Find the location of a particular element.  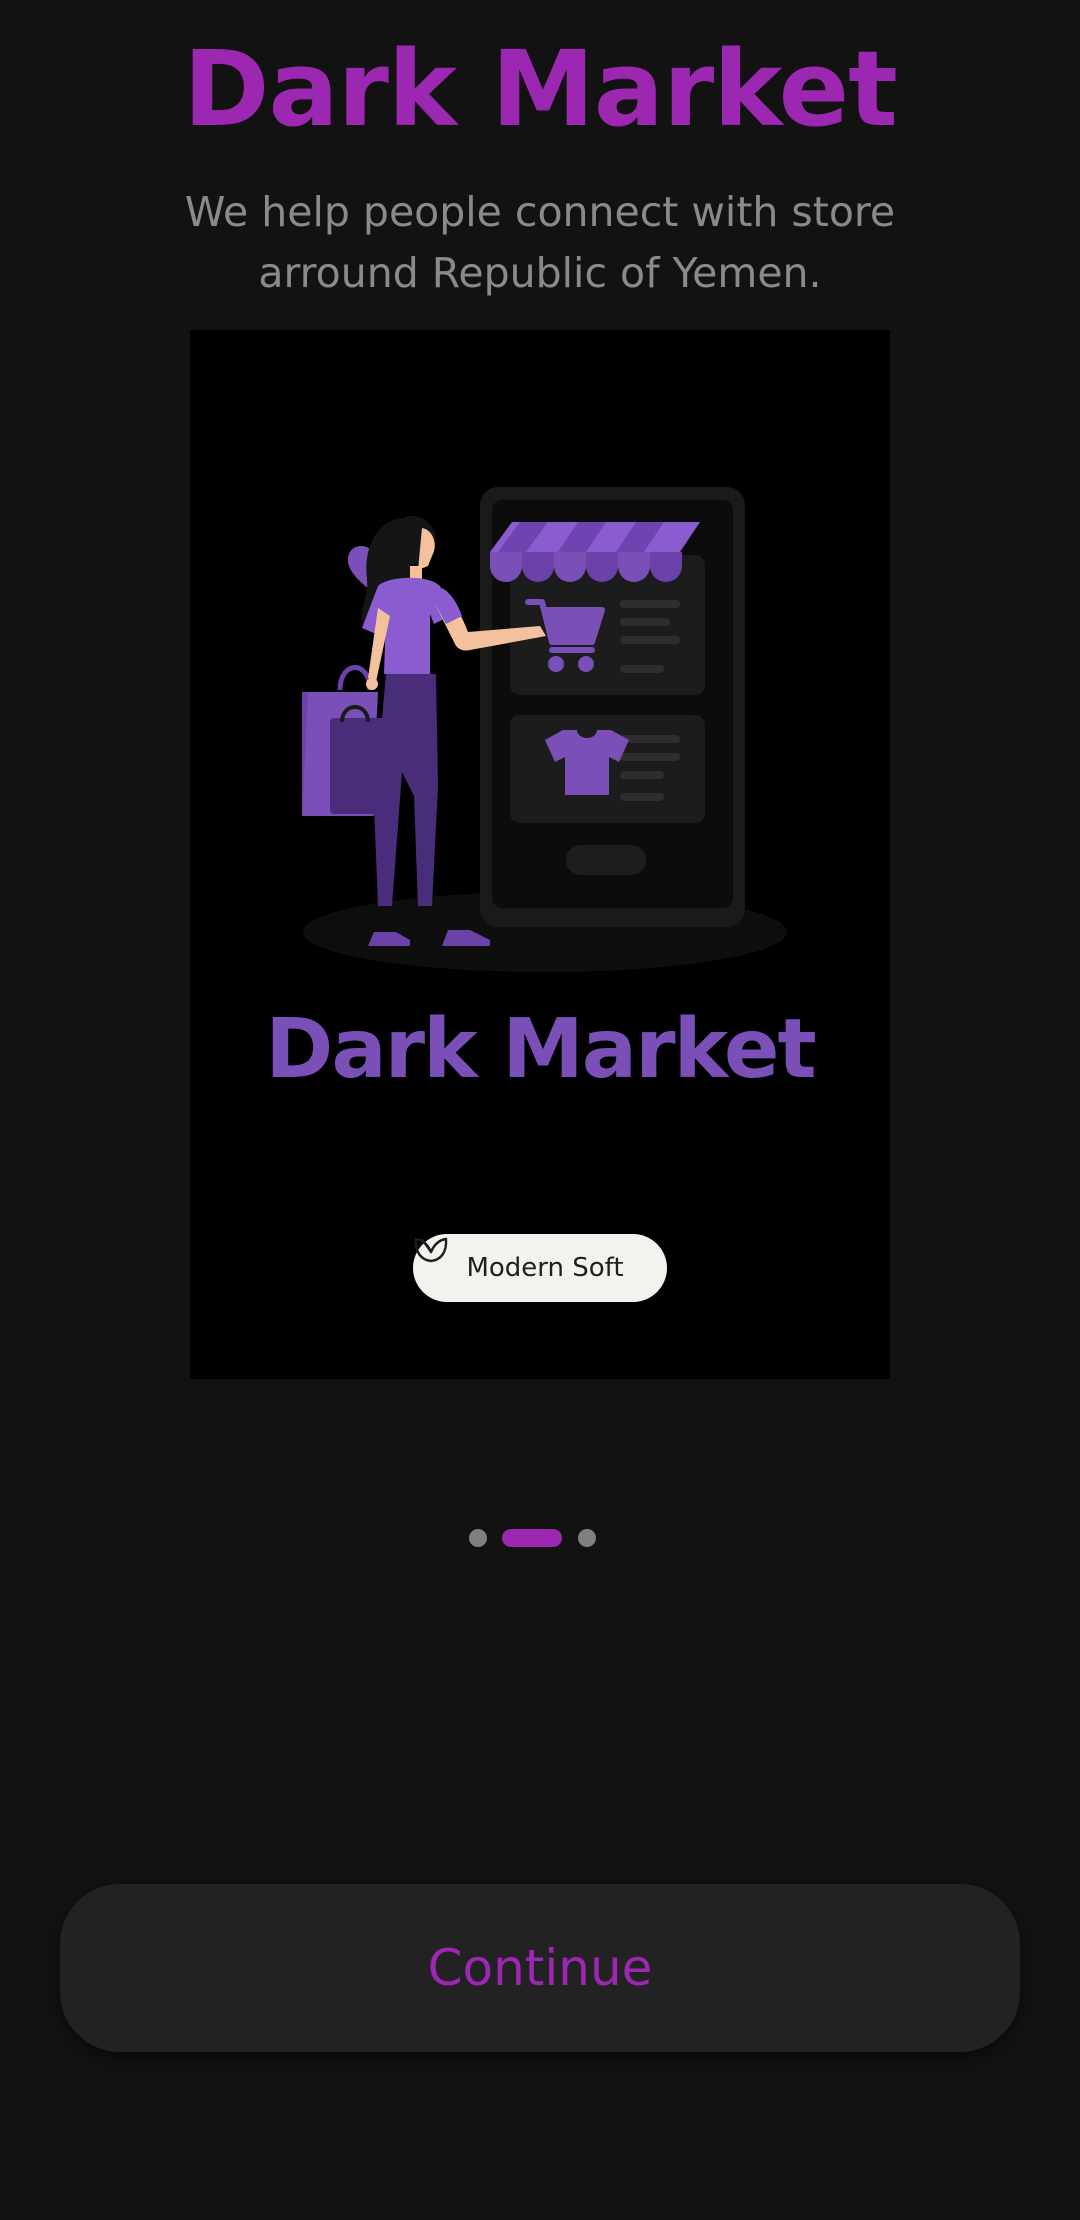

brand-badge: Modern Soft is located at coordinates (540, 1268).